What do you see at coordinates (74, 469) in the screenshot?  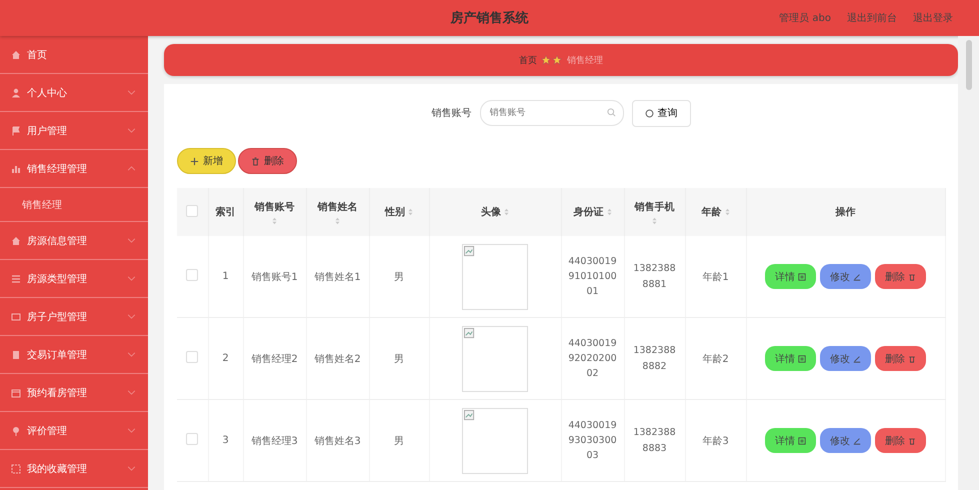 I see `menu-item: 我的收藏管理` at bounding box center [74, 469].